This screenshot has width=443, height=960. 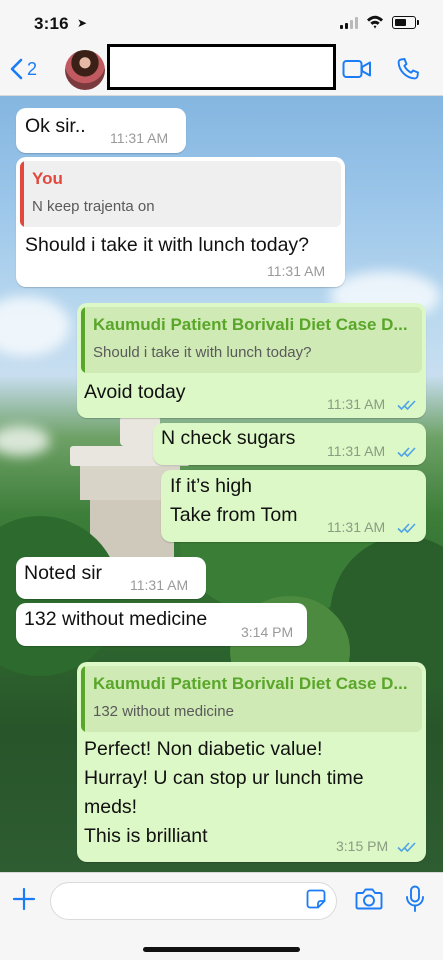 What do you see at coordinates (116, 619) in the screenshot?
I see `message-text: 132 without medicine` at bounding box center [116, 619].